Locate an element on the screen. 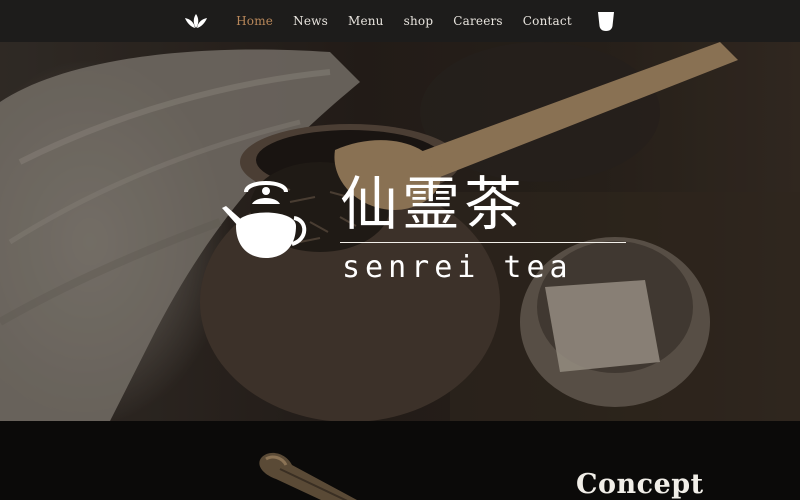  top-navigation-bar: Home News Menu shop Careers Contact is located at coordinates (400, 21).